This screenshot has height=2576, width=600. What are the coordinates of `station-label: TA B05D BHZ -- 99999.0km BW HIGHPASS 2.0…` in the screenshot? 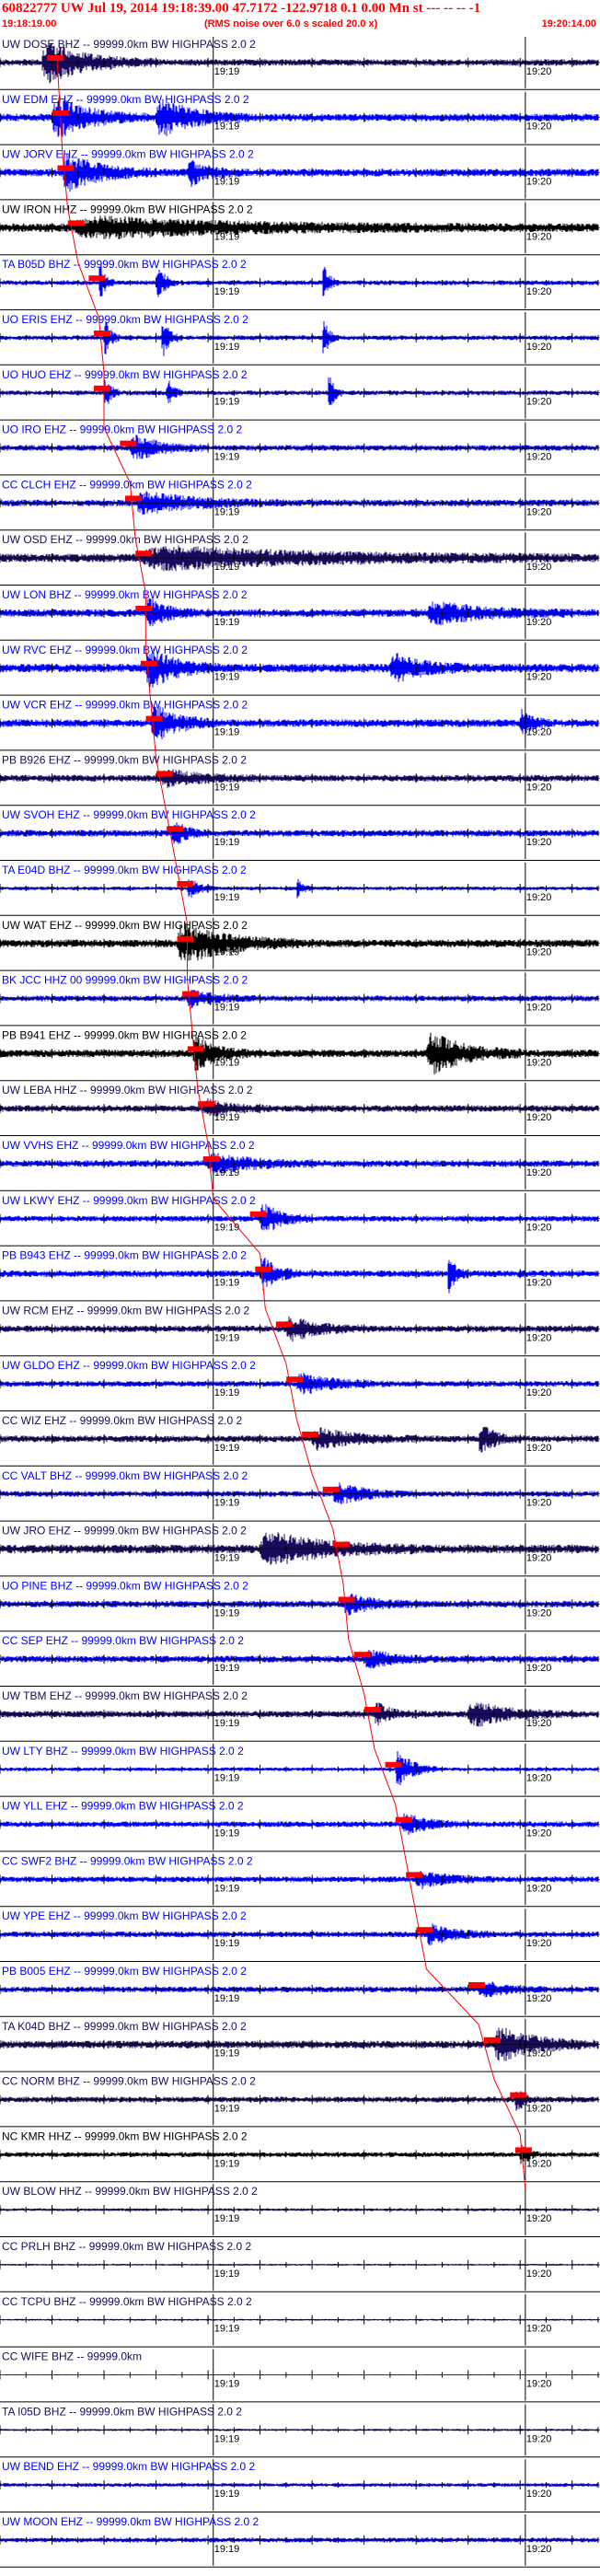 It's located at (124, 264).